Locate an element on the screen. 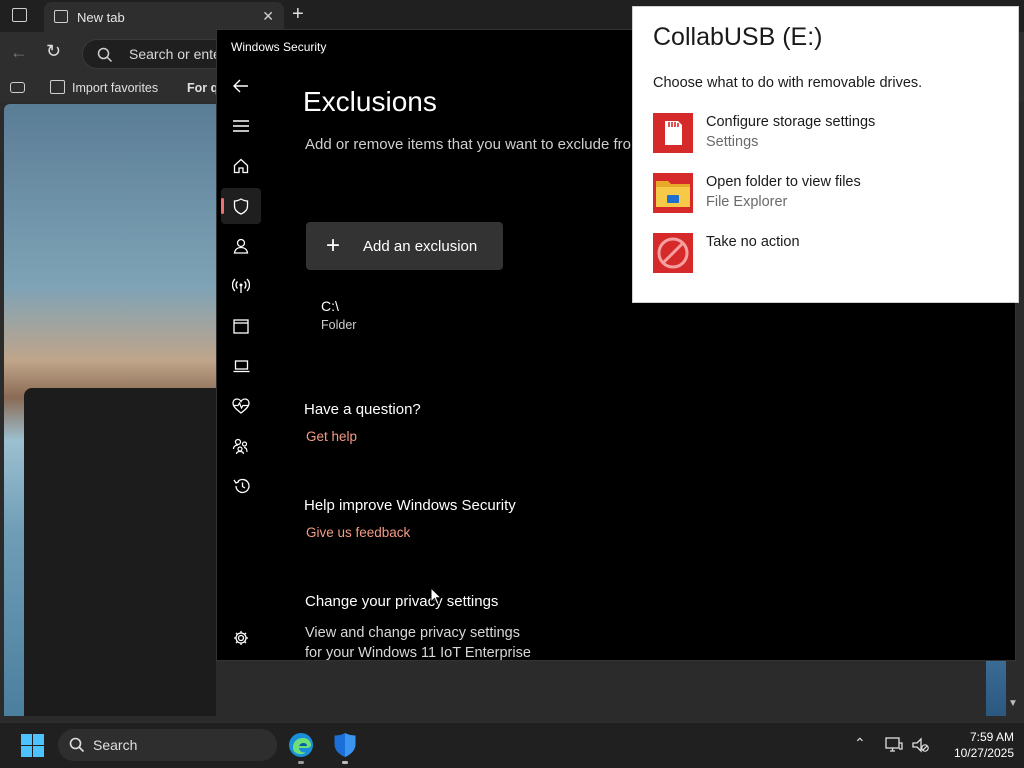 The width and height of the screenshot is (1024, 768). privacy-heading: Change your privacy settings is located at coordinates (402, 601).